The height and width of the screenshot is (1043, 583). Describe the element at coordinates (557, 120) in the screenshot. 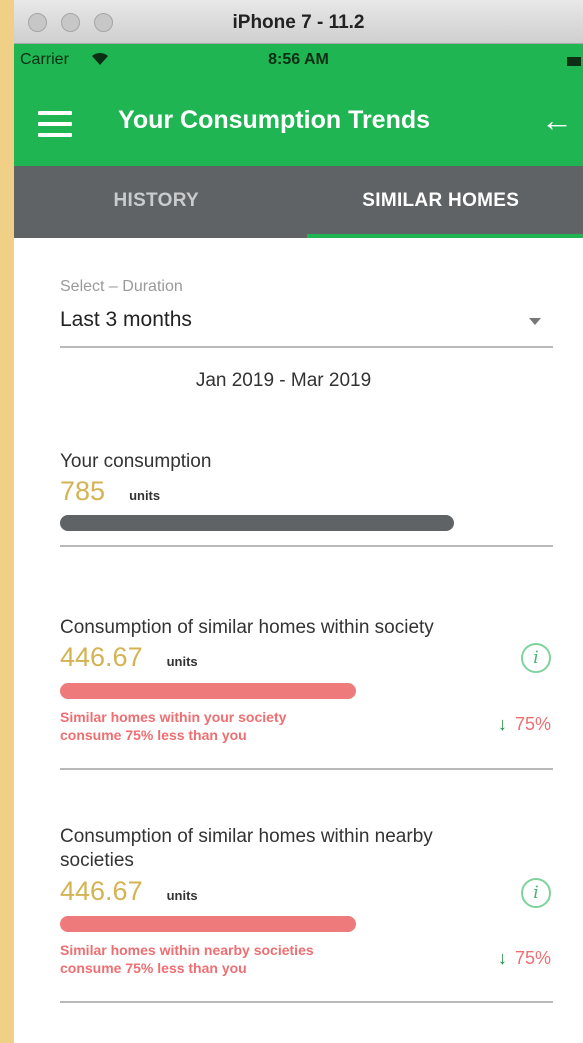

I see `back-arrow-icon: ←` at that location.